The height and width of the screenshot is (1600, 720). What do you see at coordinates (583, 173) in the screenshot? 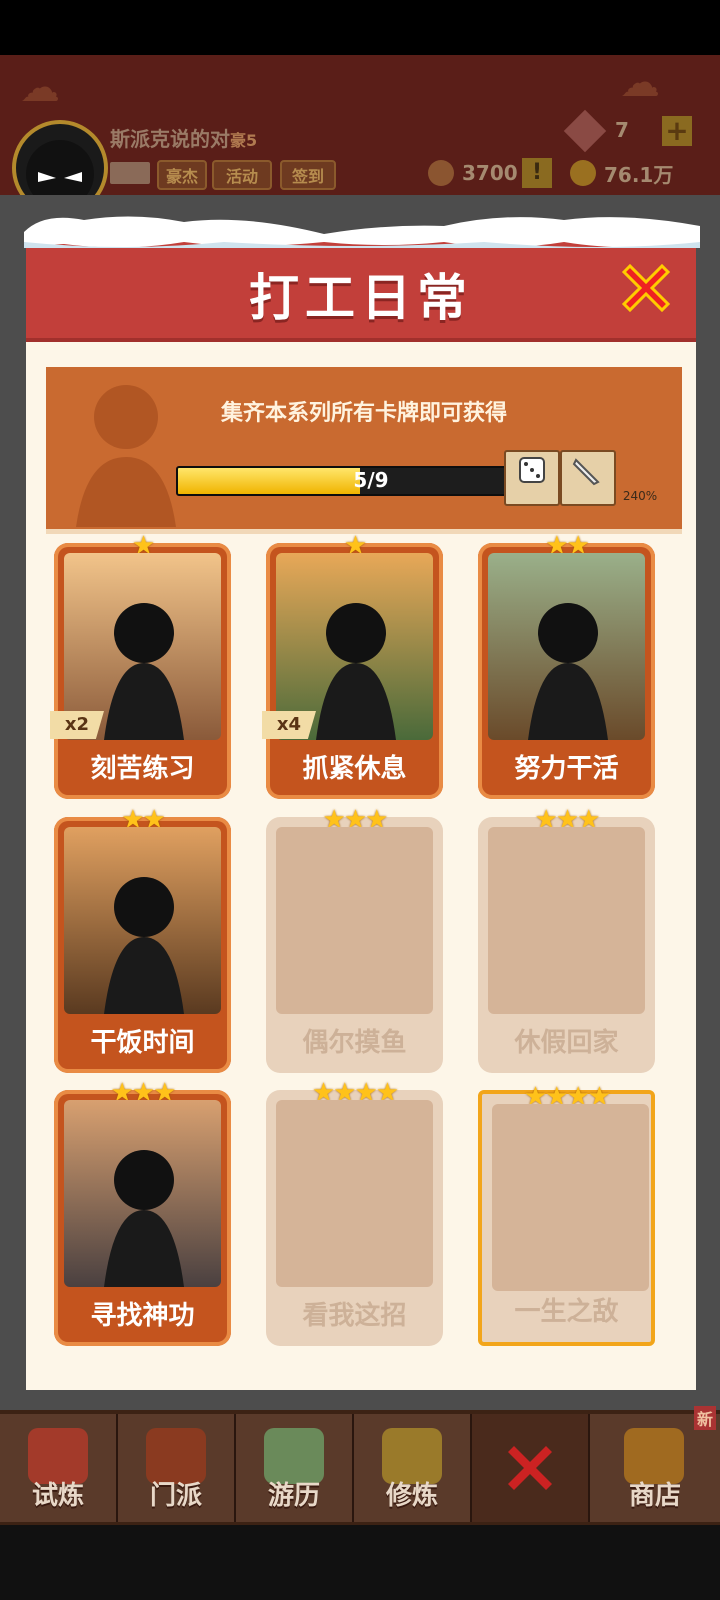
I see `coin-icon` at bounding box center [583, 173].